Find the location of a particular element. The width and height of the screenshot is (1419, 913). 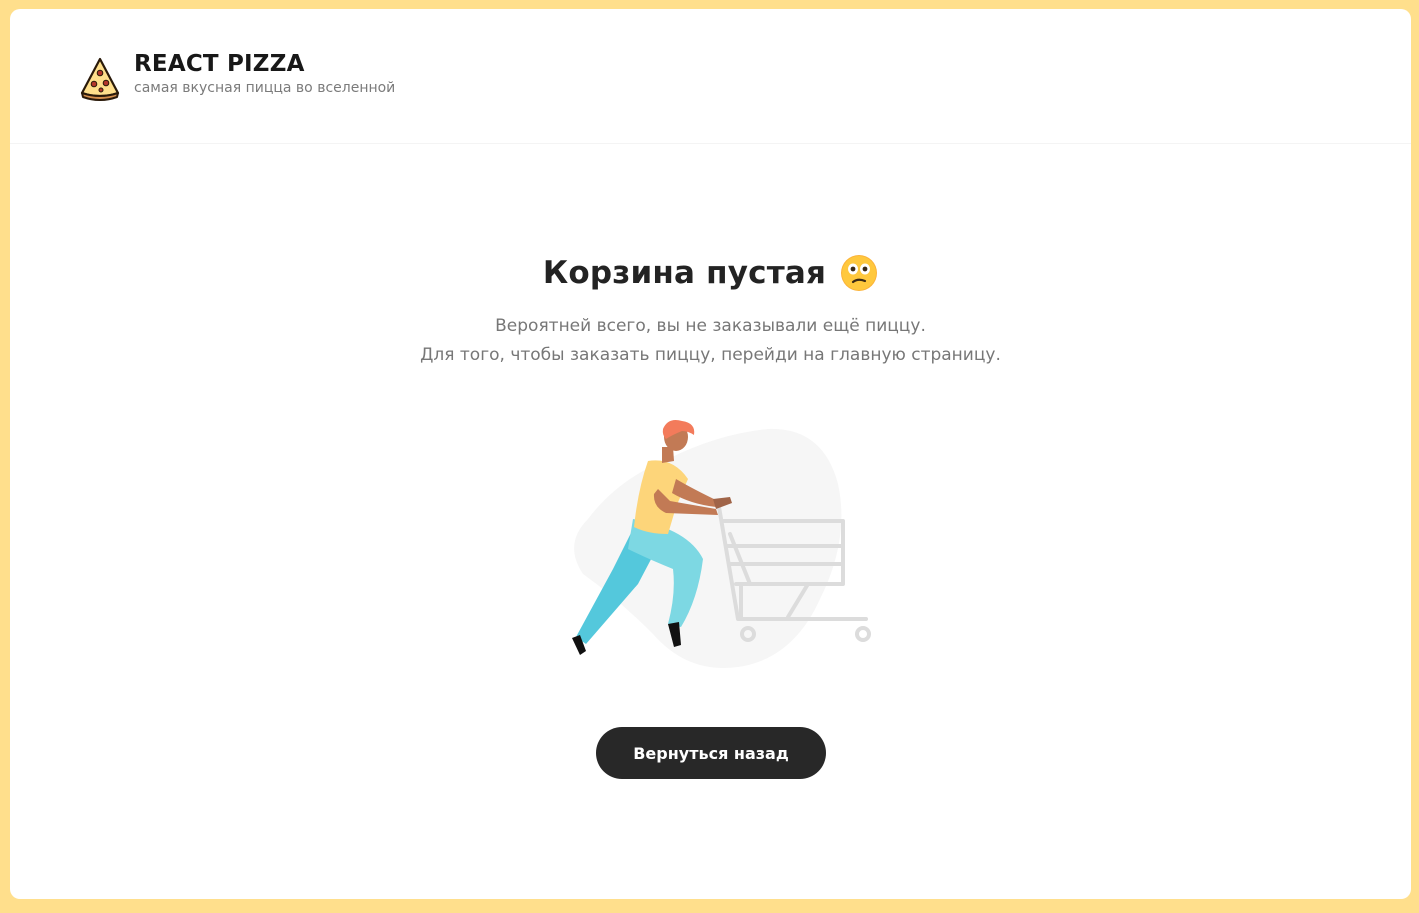

confused-face-emoji-icon is located at coordinates (859, 273).